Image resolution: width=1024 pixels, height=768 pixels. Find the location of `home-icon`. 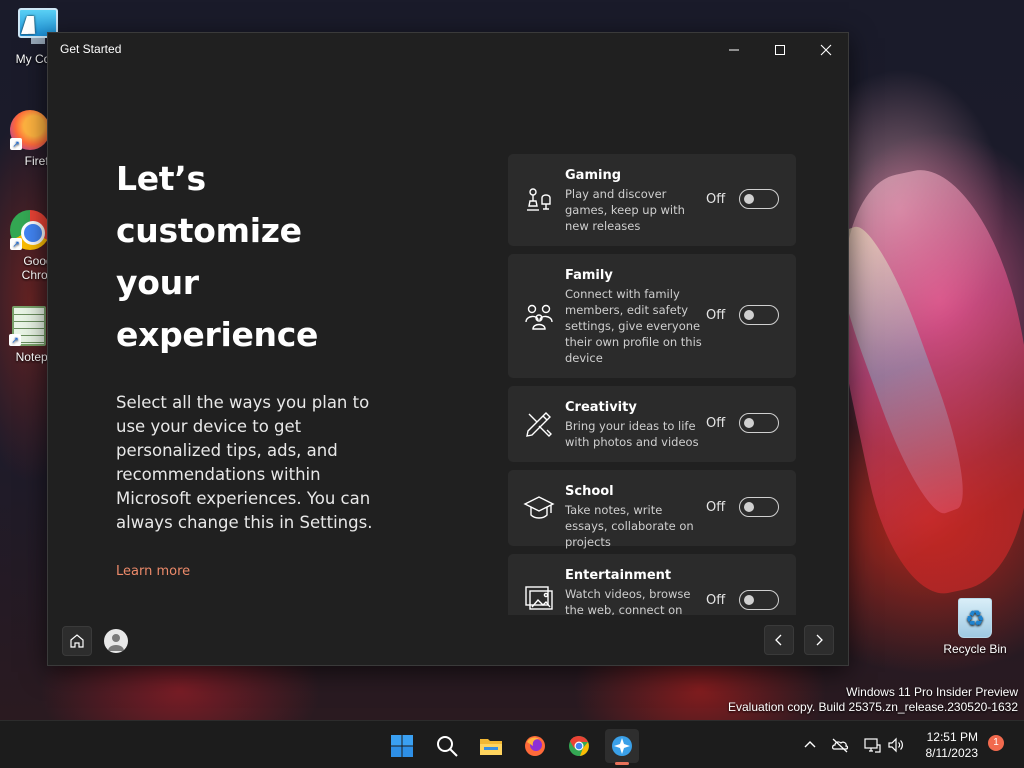

home-icon is located at coordinates (77, 641).